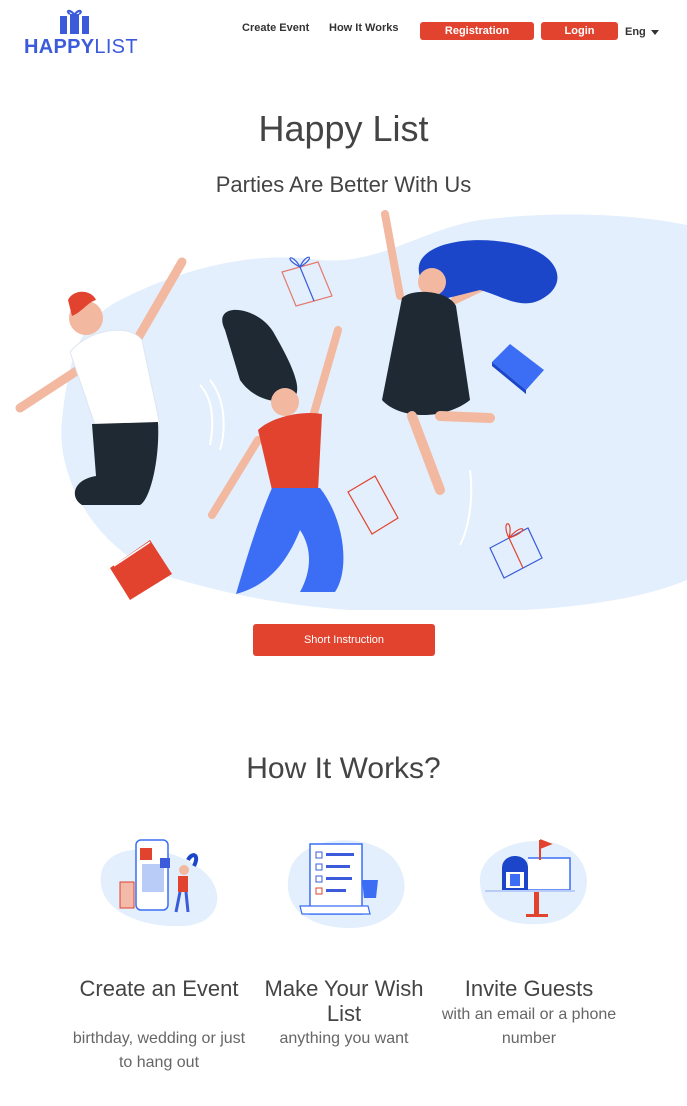 This screenshot has height=1106, width=687. I want to click on logo-text-bold: HAPPY, so click(59, 47).